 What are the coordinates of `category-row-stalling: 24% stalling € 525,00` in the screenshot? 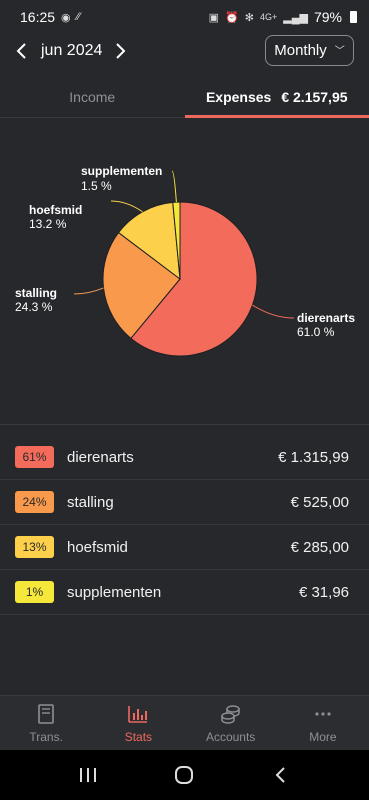 It's located at (184, 502).